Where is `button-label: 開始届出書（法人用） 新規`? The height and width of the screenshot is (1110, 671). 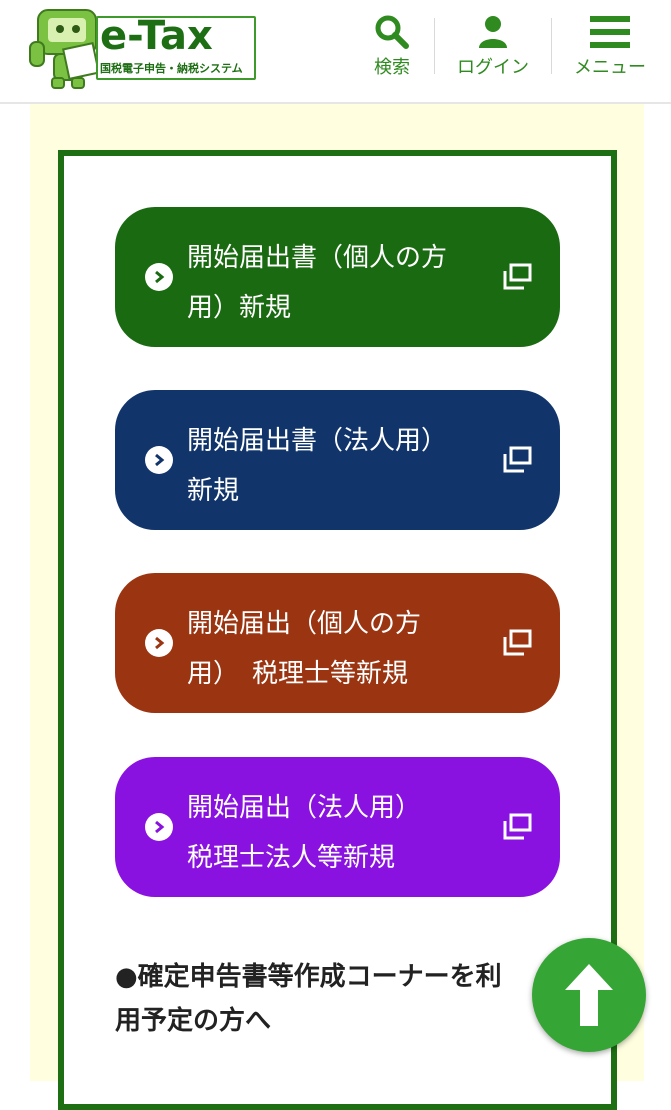
button-label: 開始届出書（法人用） 新規 is located at coordinates (317, 466).